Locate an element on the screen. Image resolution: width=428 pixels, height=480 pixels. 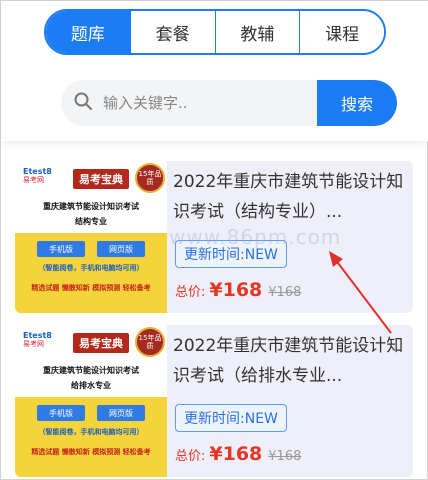
annotation-arrow-icon is located at coordinates (360, 292).